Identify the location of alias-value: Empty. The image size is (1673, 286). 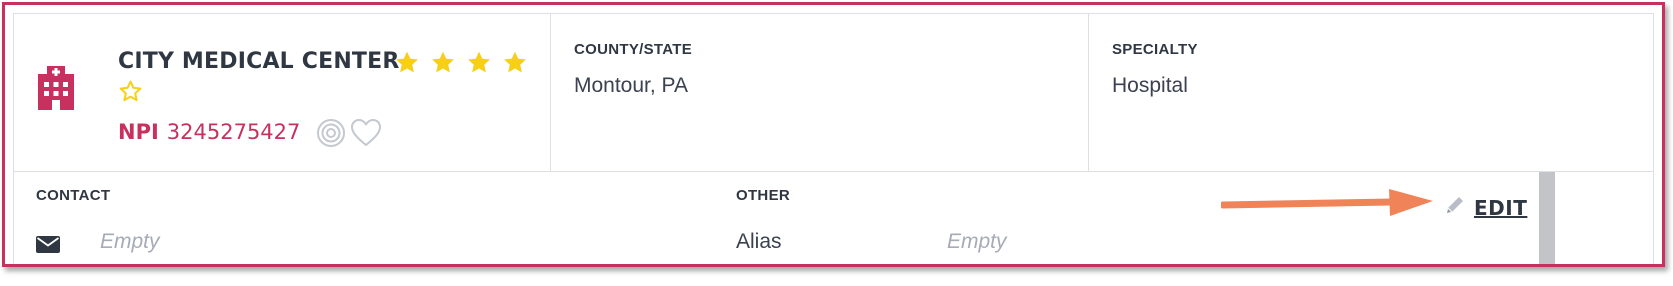
(977, 242).